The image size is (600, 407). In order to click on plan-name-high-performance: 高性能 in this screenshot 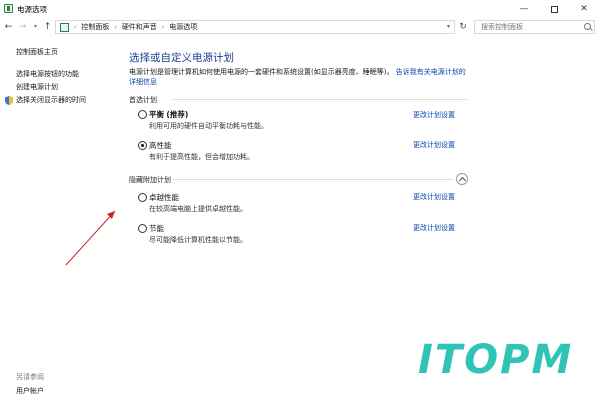, I will do `click(160, 145)`.